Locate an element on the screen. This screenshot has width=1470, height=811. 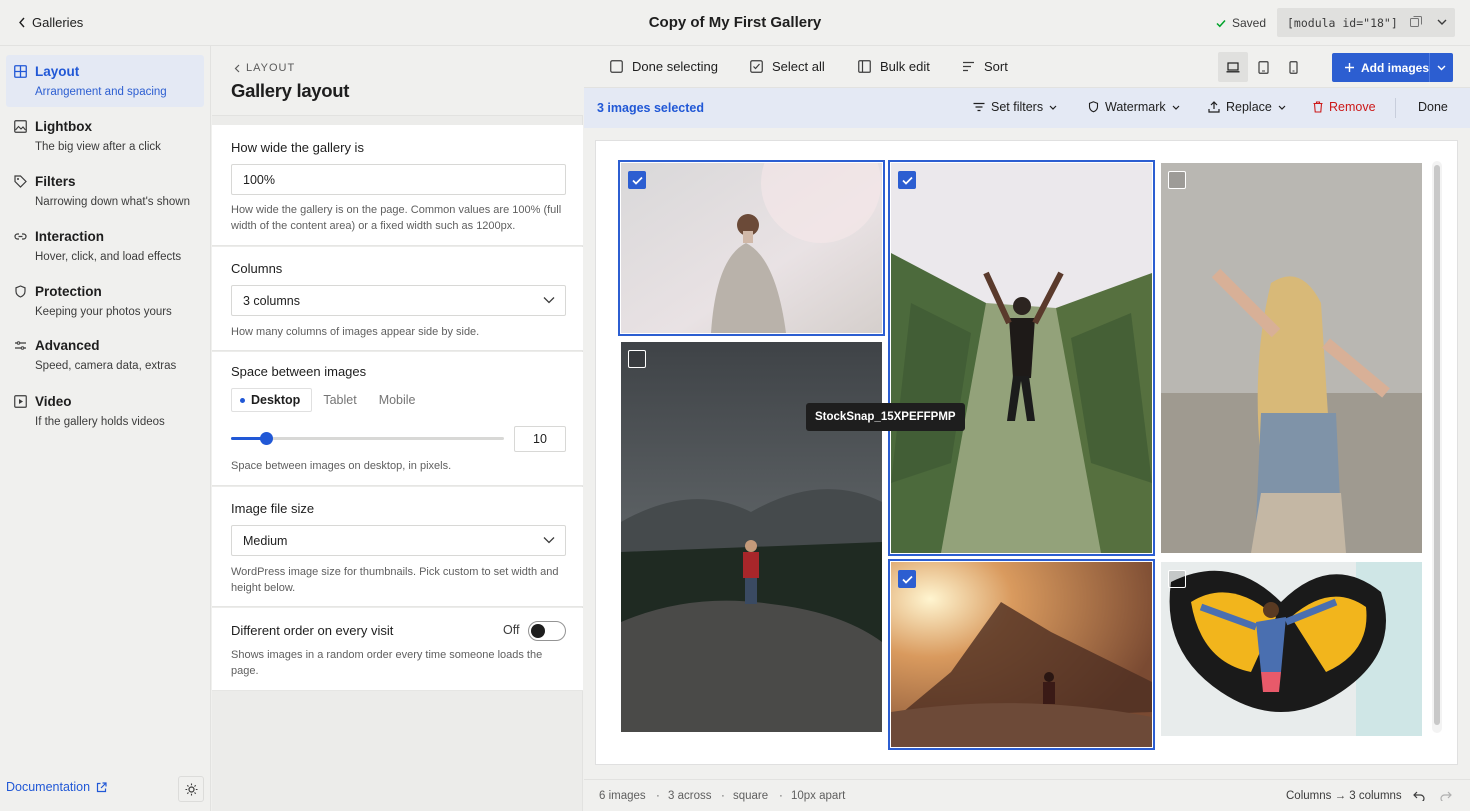
theme-toggle-button is located at coordinates (191, 789).